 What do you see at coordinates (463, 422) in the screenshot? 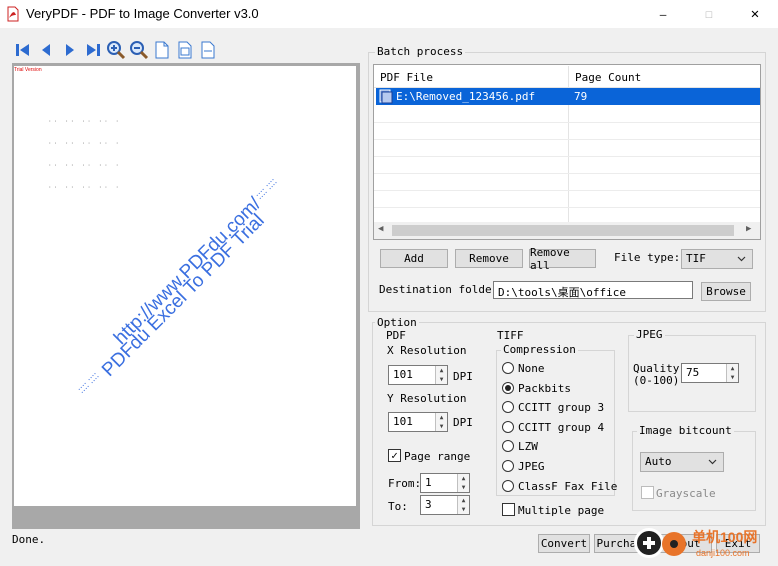
I see `y-dpi-label: DPI` at bounding box center [463, 422].